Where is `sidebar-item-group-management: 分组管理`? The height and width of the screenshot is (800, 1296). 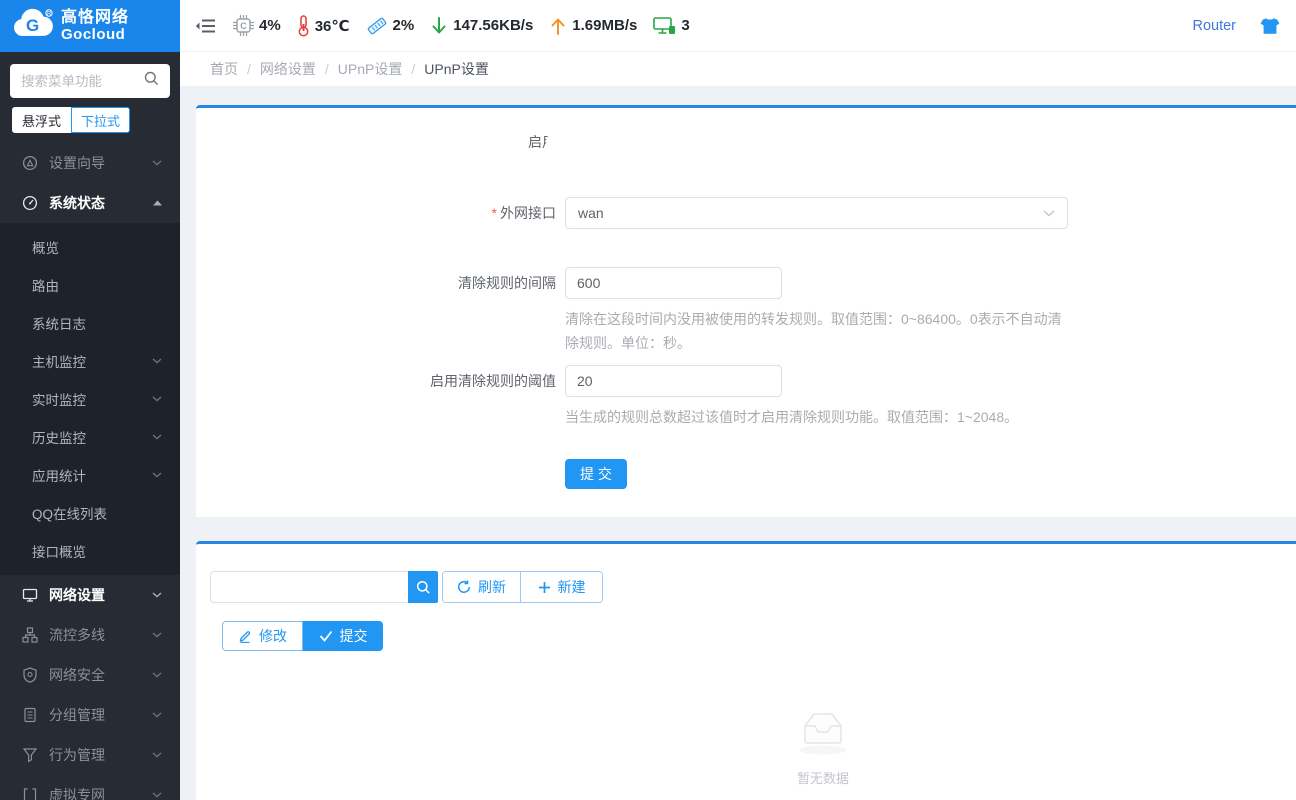 sidebar-item-group-management: 分组管理 is located at coordinates (90, 715).